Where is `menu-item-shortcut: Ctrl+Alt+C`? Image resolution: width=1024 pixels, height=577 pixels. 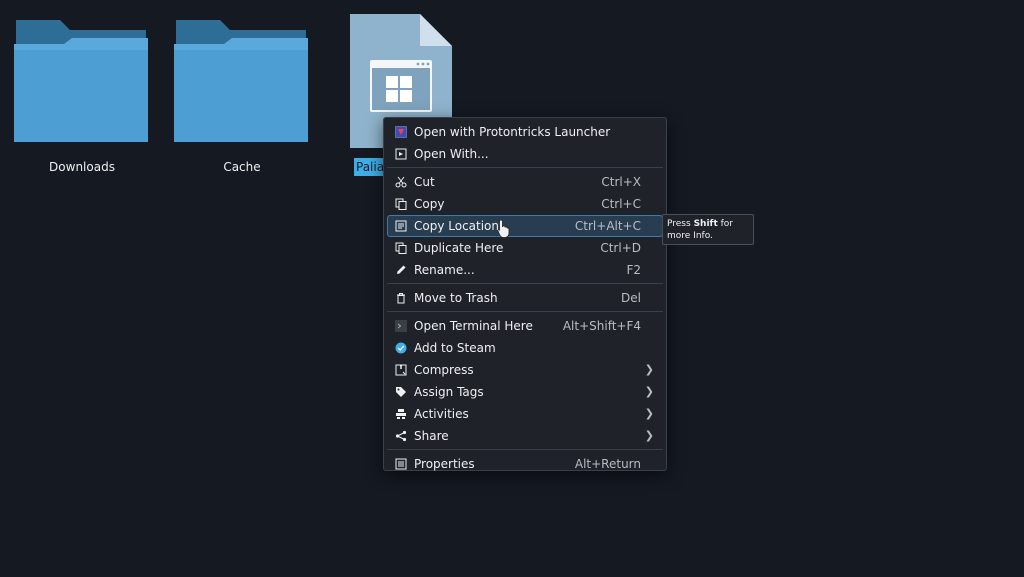
menu-item-shortcut: Ctrl+Alt+C is located at coordinates (607, 226).